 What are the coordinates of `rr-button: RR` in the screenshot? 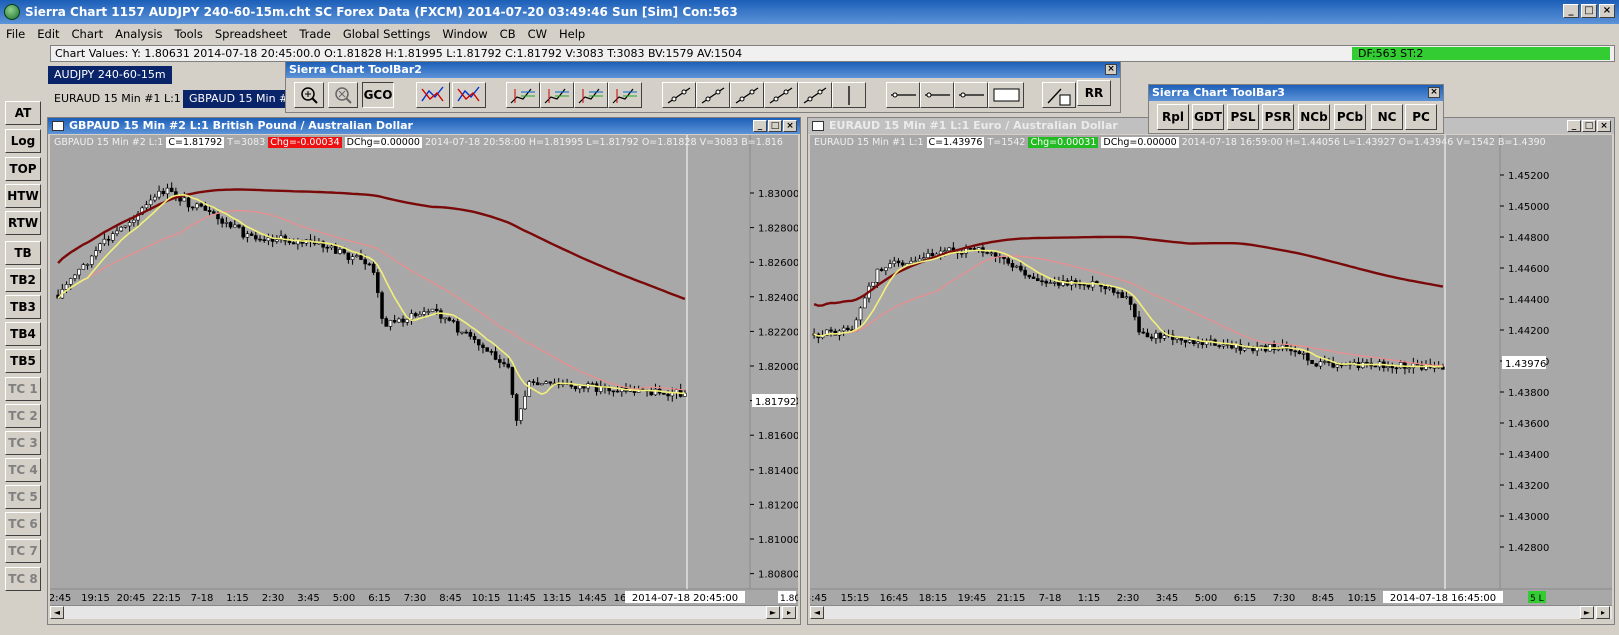 It's located at (1094, 93).